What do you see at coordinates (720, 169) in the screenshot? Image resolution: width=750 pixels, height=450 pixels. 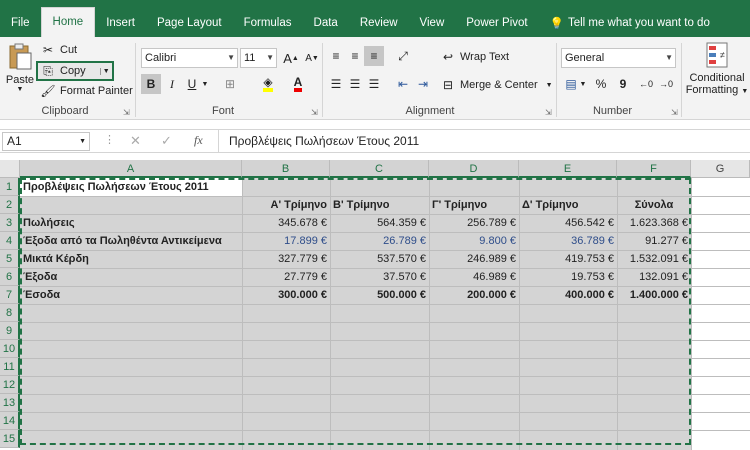 I see `col-header-g: G` at bounding box center [720, 169].